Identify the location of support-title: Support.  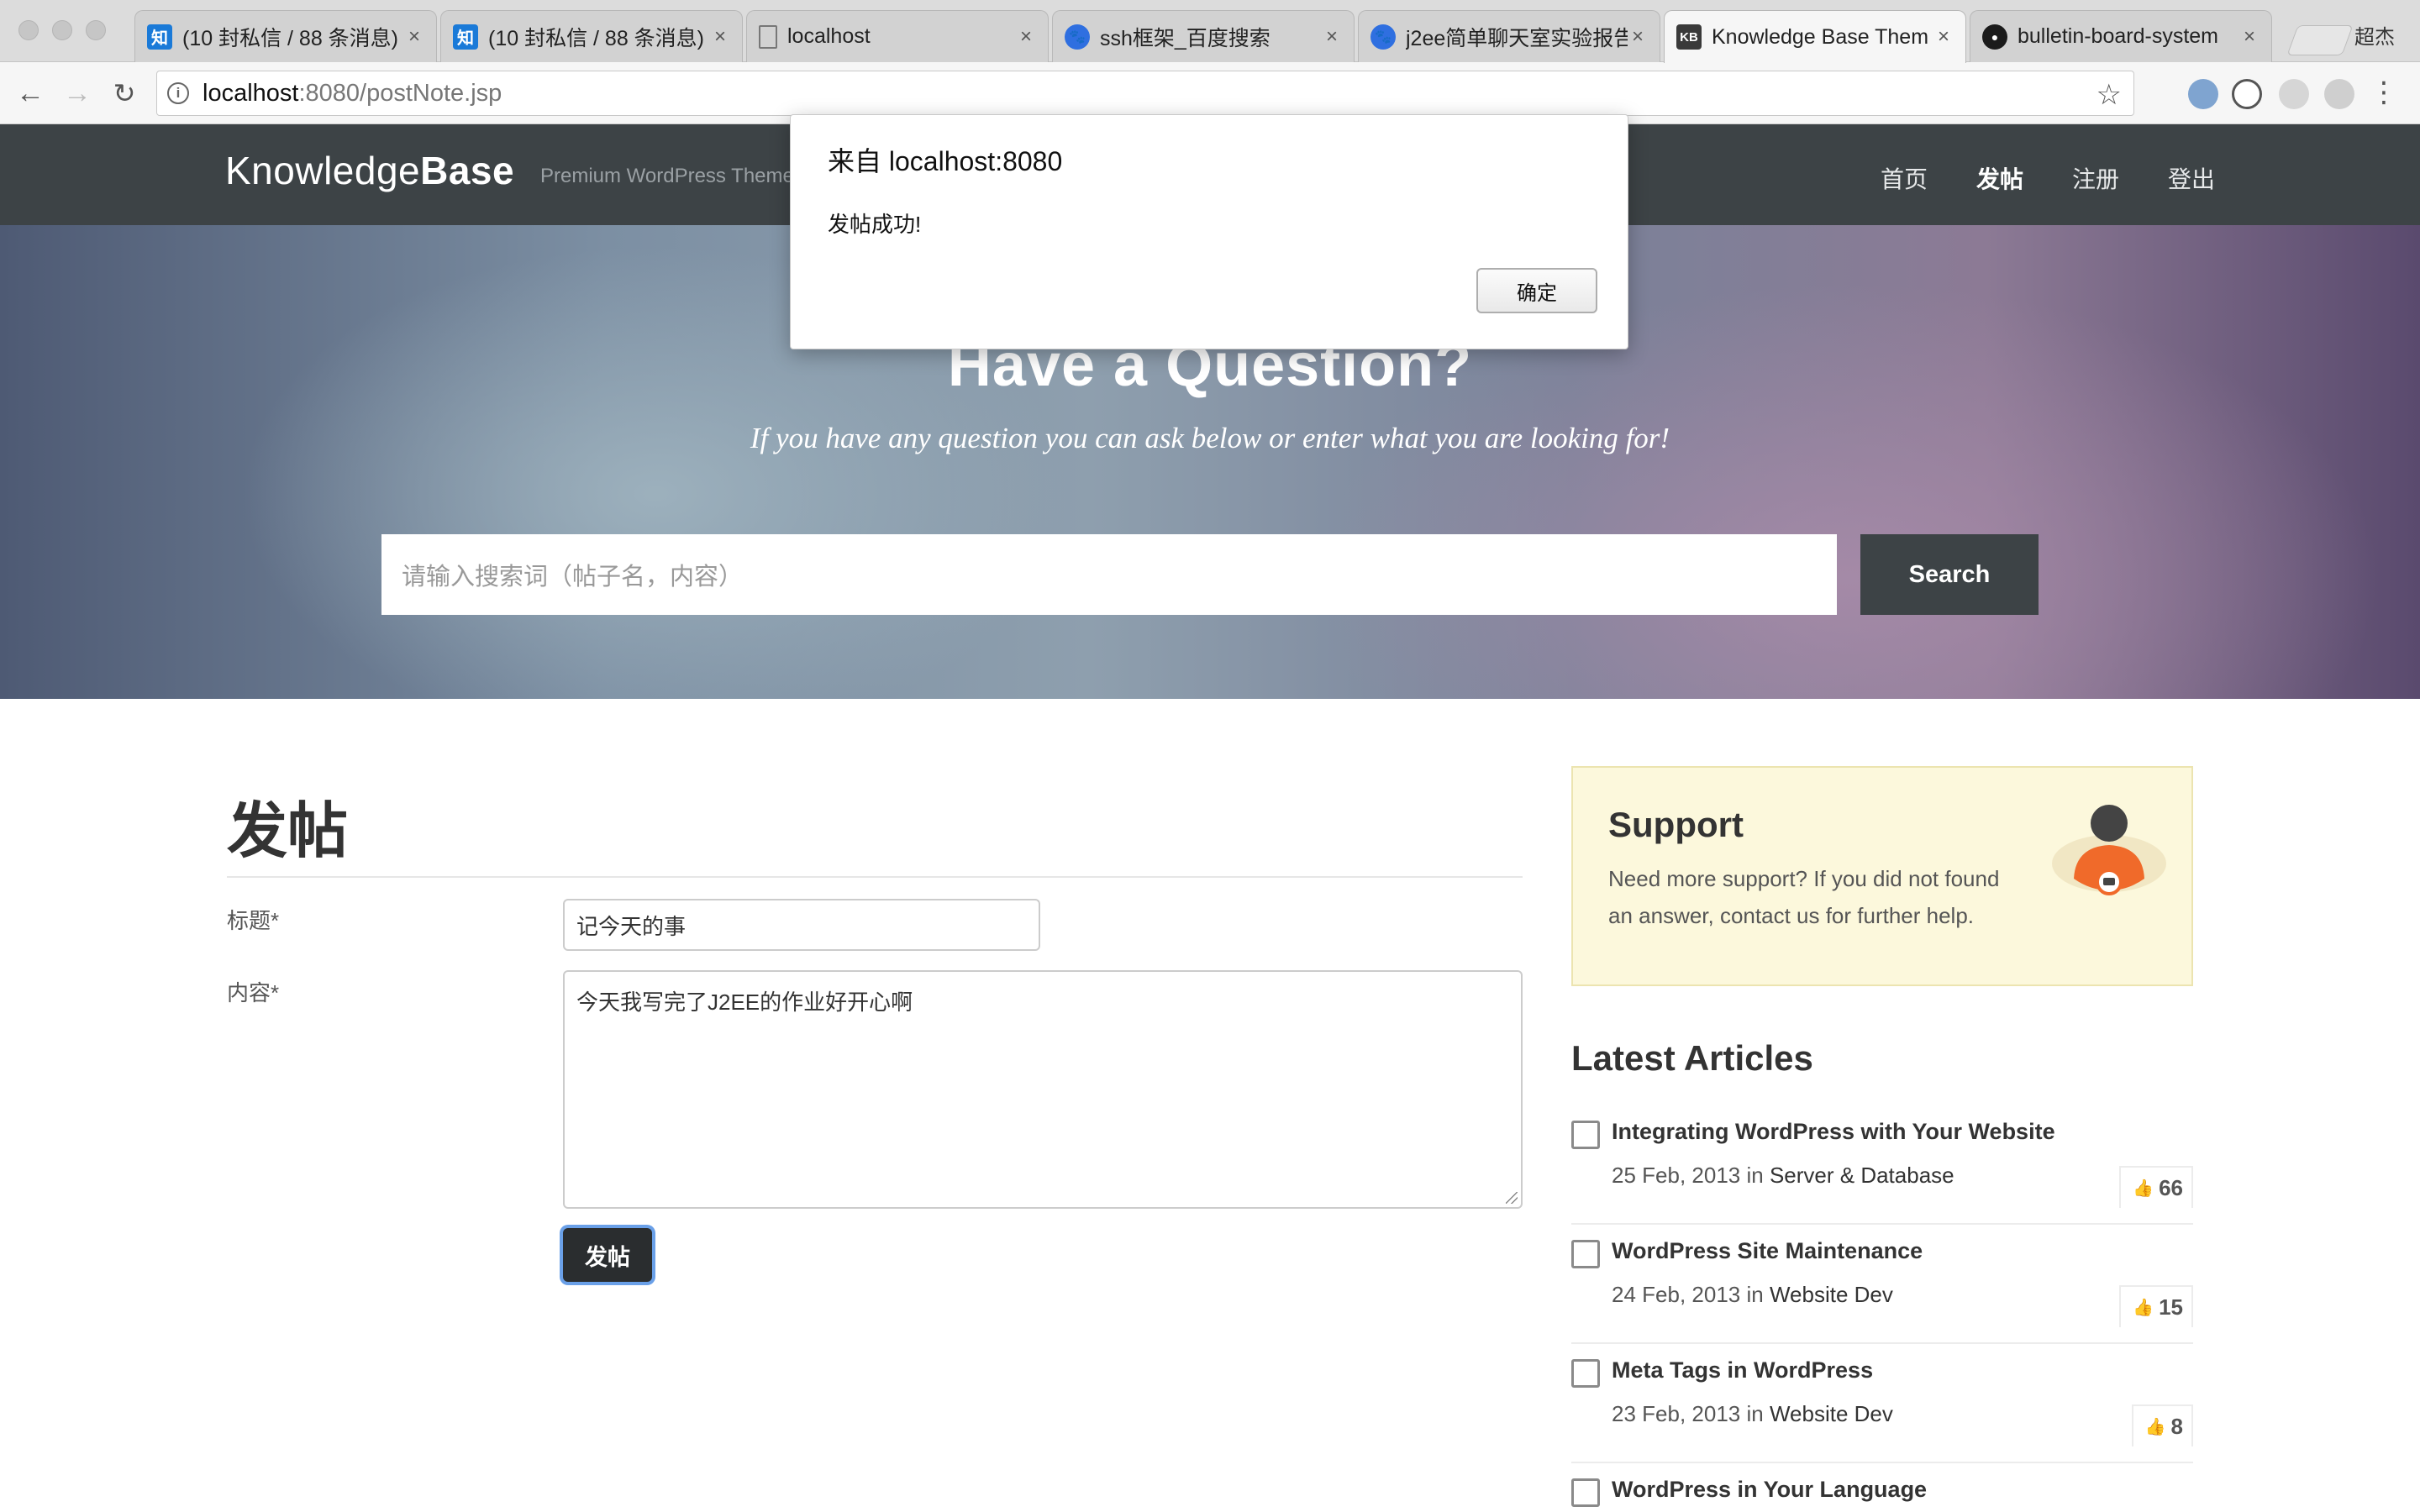
(1676, 824).